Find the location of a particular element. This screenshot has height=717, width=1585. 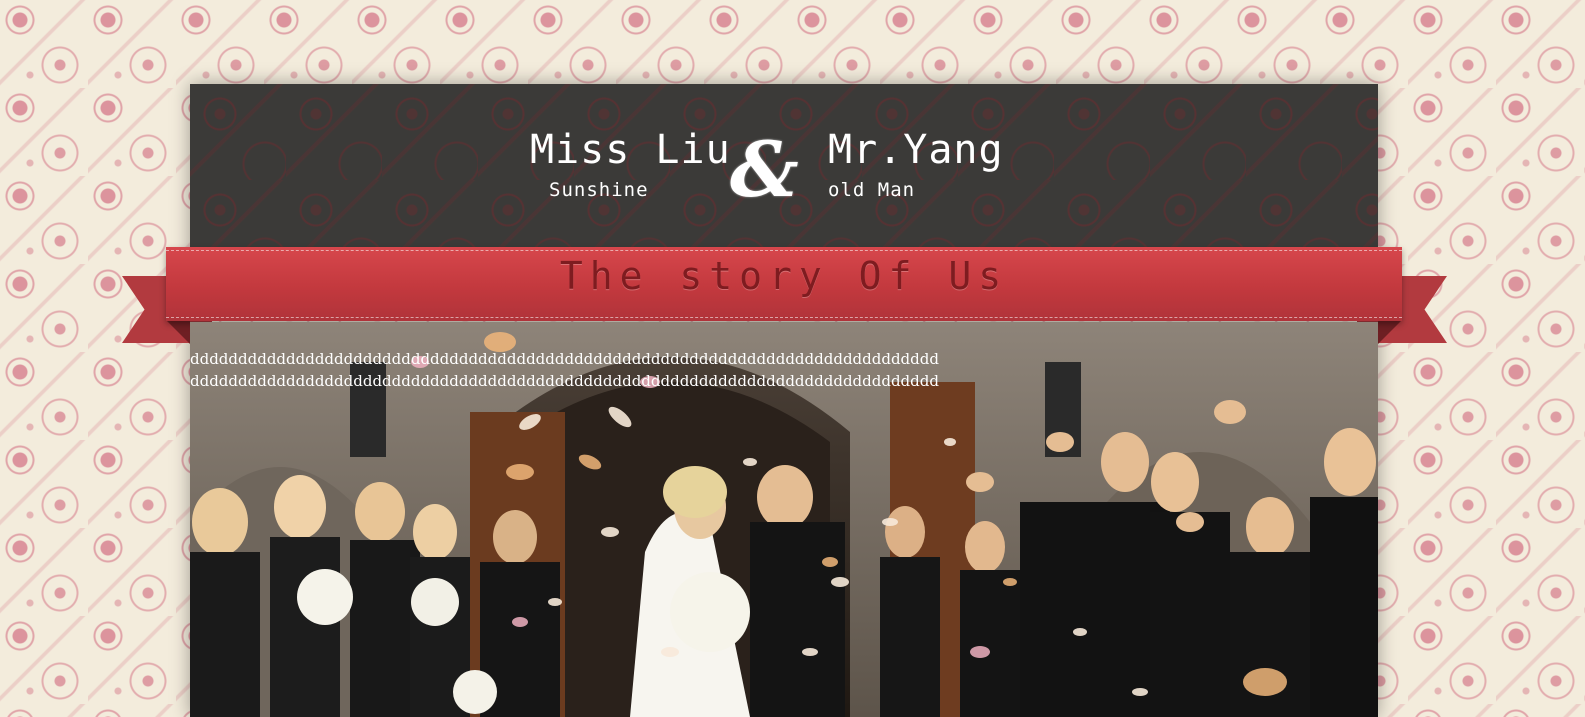

groom-nickname: old Man is located at coordinates (872, 190).